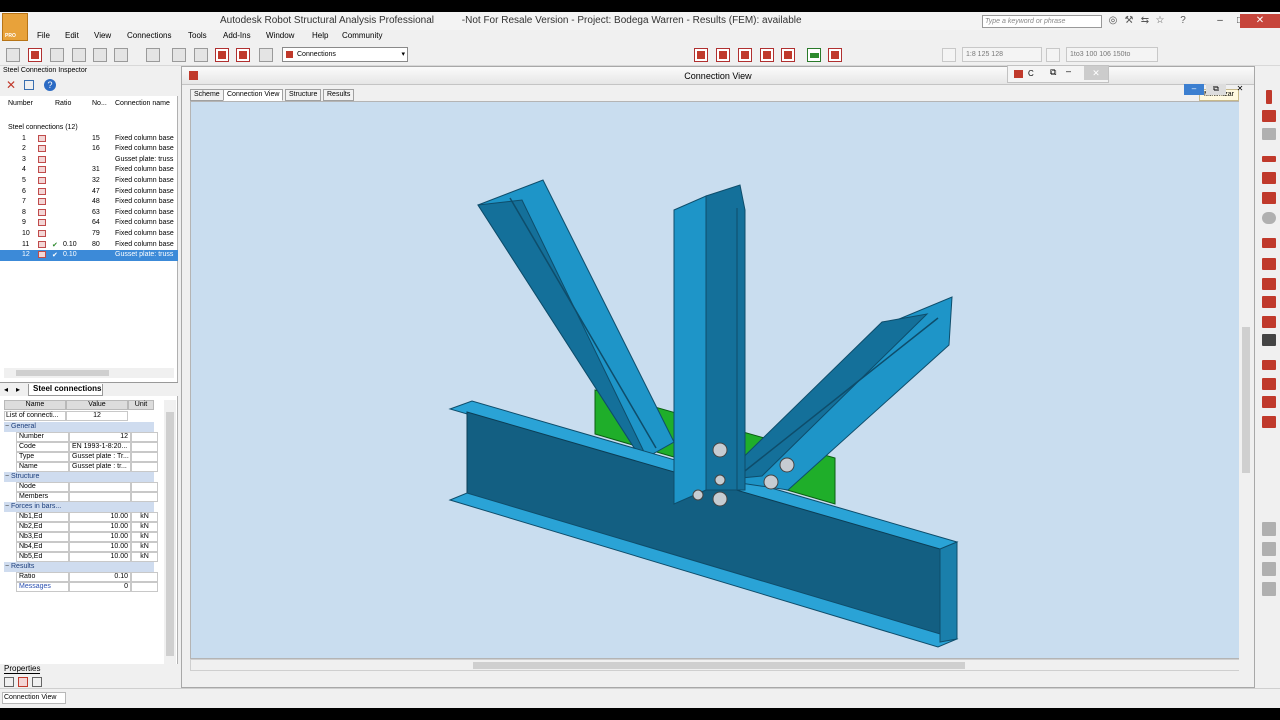 The height and width of the screenshot is (720, 1280). Describe the element at coordinates (767, 55) in the screenshot. I see `connection-type-4-icon` at that location.